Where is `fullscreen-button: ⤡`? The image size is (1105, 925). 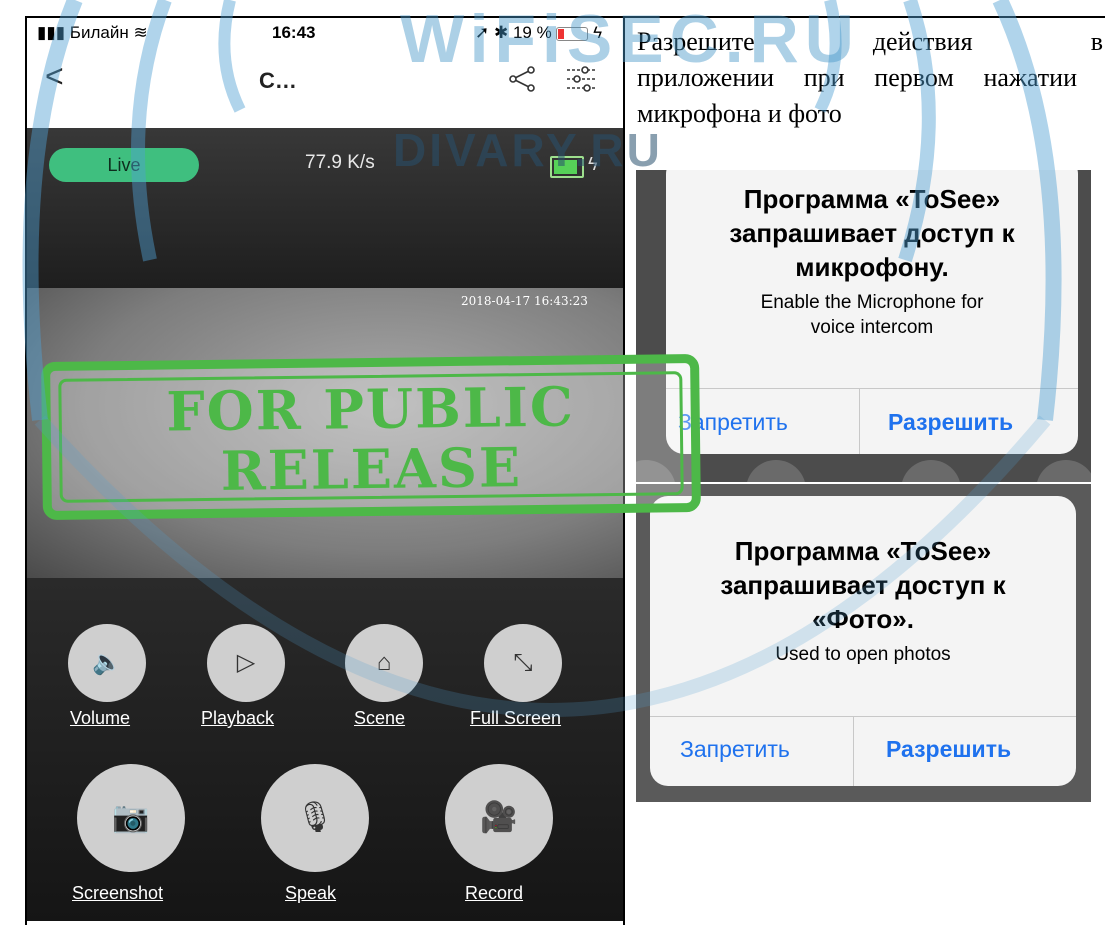 fullscreen-button: ⤡ is located at coordinates (523, 663).